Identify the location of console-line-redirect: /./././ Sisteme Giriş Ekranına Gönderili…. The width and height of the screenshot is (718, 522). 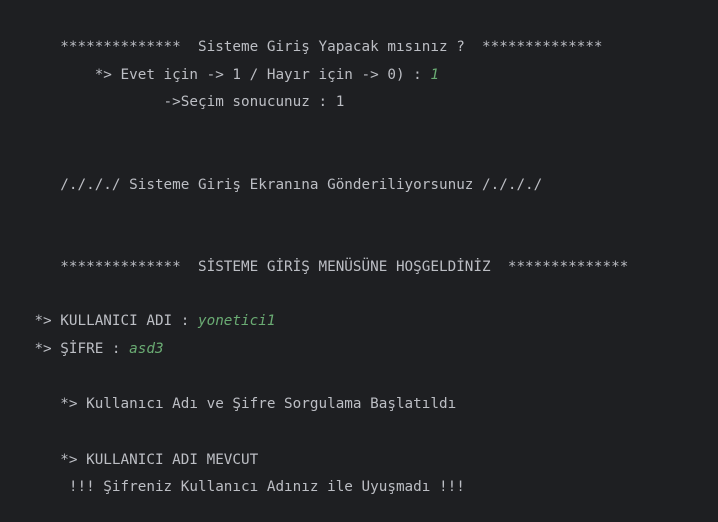
(271, 174).